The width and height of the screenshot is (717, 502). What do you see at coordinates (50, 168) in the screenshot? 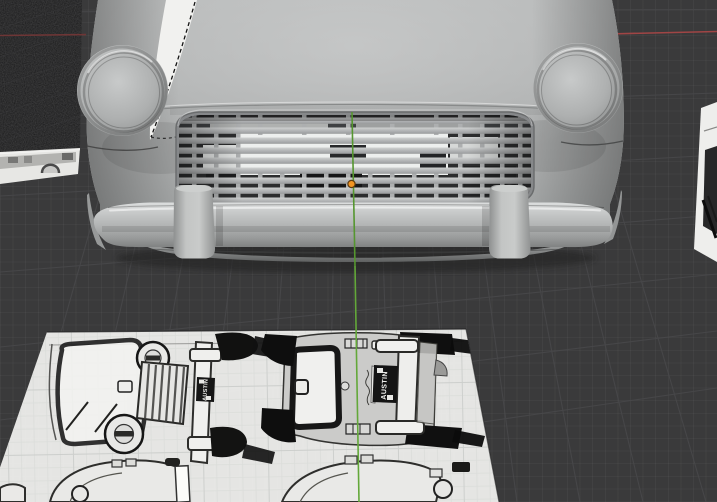
I see `strip-hinge-mark` at bounding box center [50, 168].